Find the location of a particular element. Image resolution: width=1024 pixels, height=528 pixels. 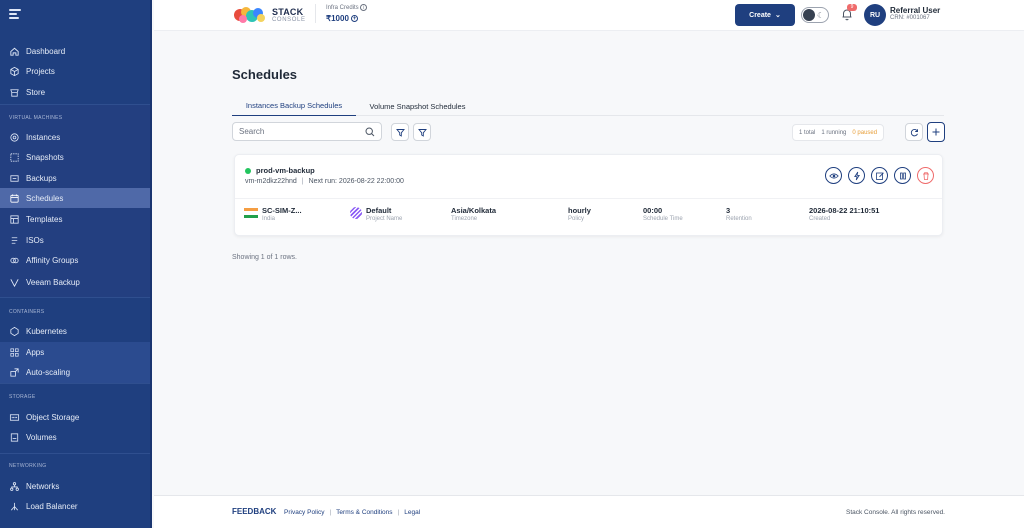

affinity-icon is located at coordinates (14, 260).